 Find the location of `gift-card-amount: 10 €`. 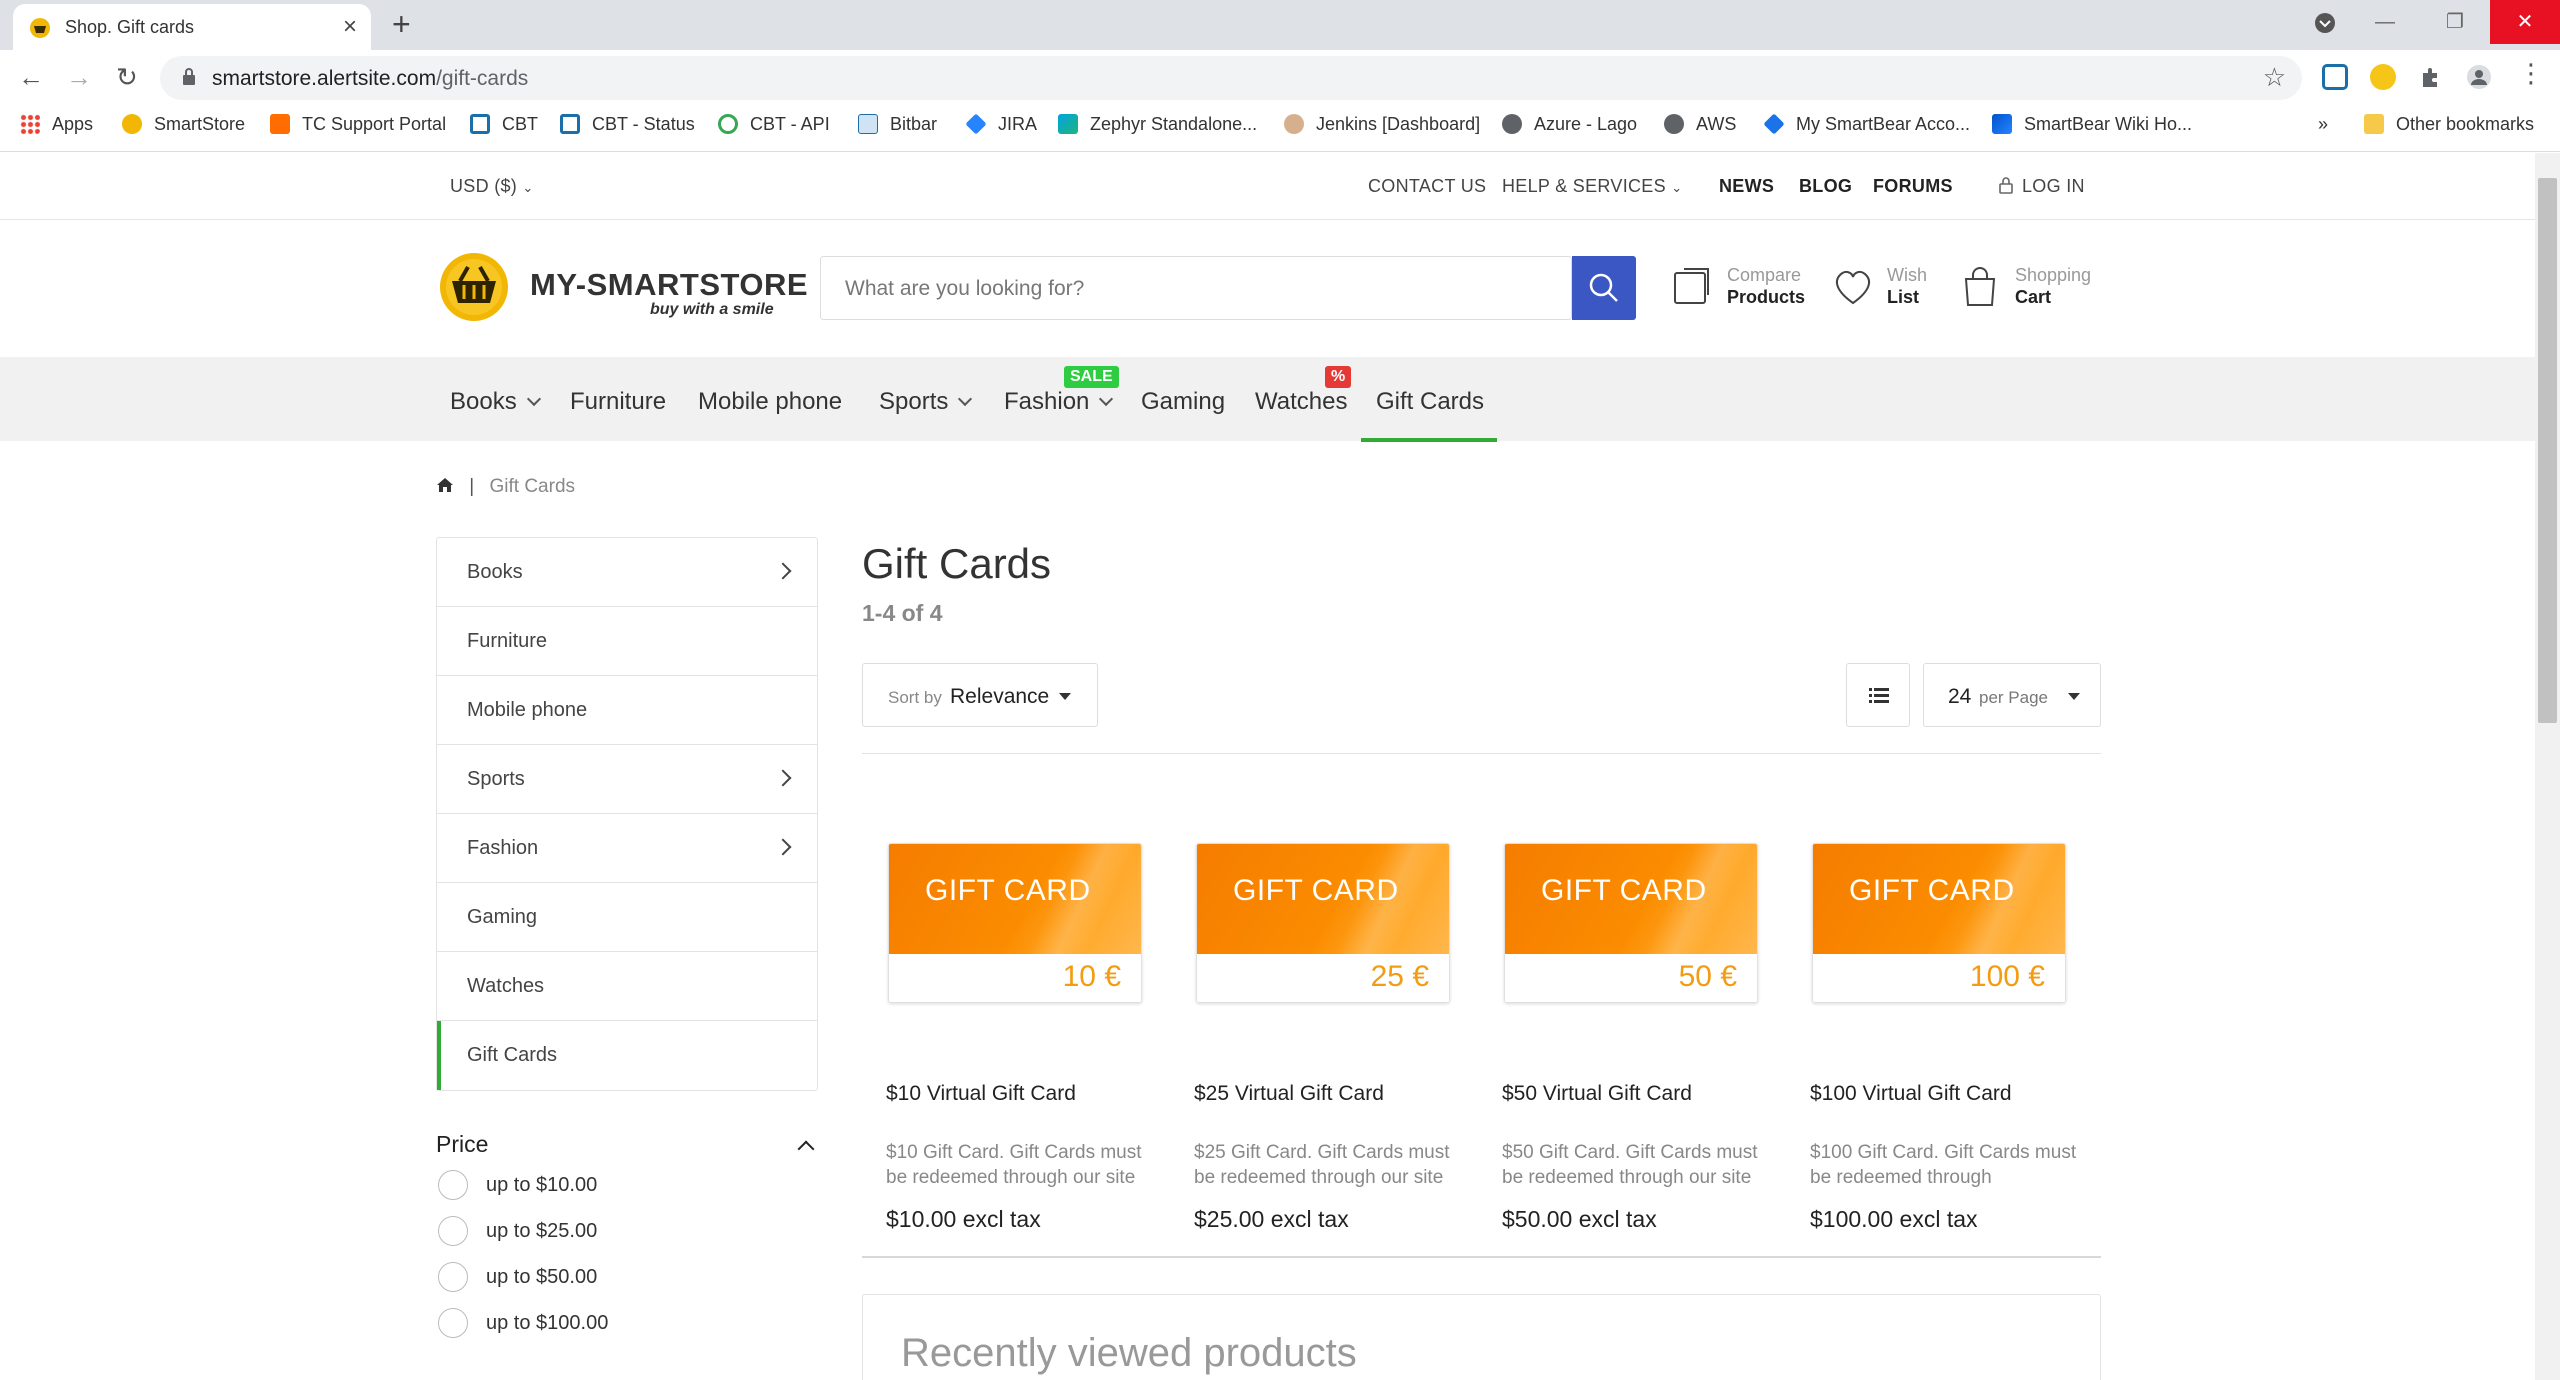

gift-card-amount: 10 € is located at coordinates (1091, 976).